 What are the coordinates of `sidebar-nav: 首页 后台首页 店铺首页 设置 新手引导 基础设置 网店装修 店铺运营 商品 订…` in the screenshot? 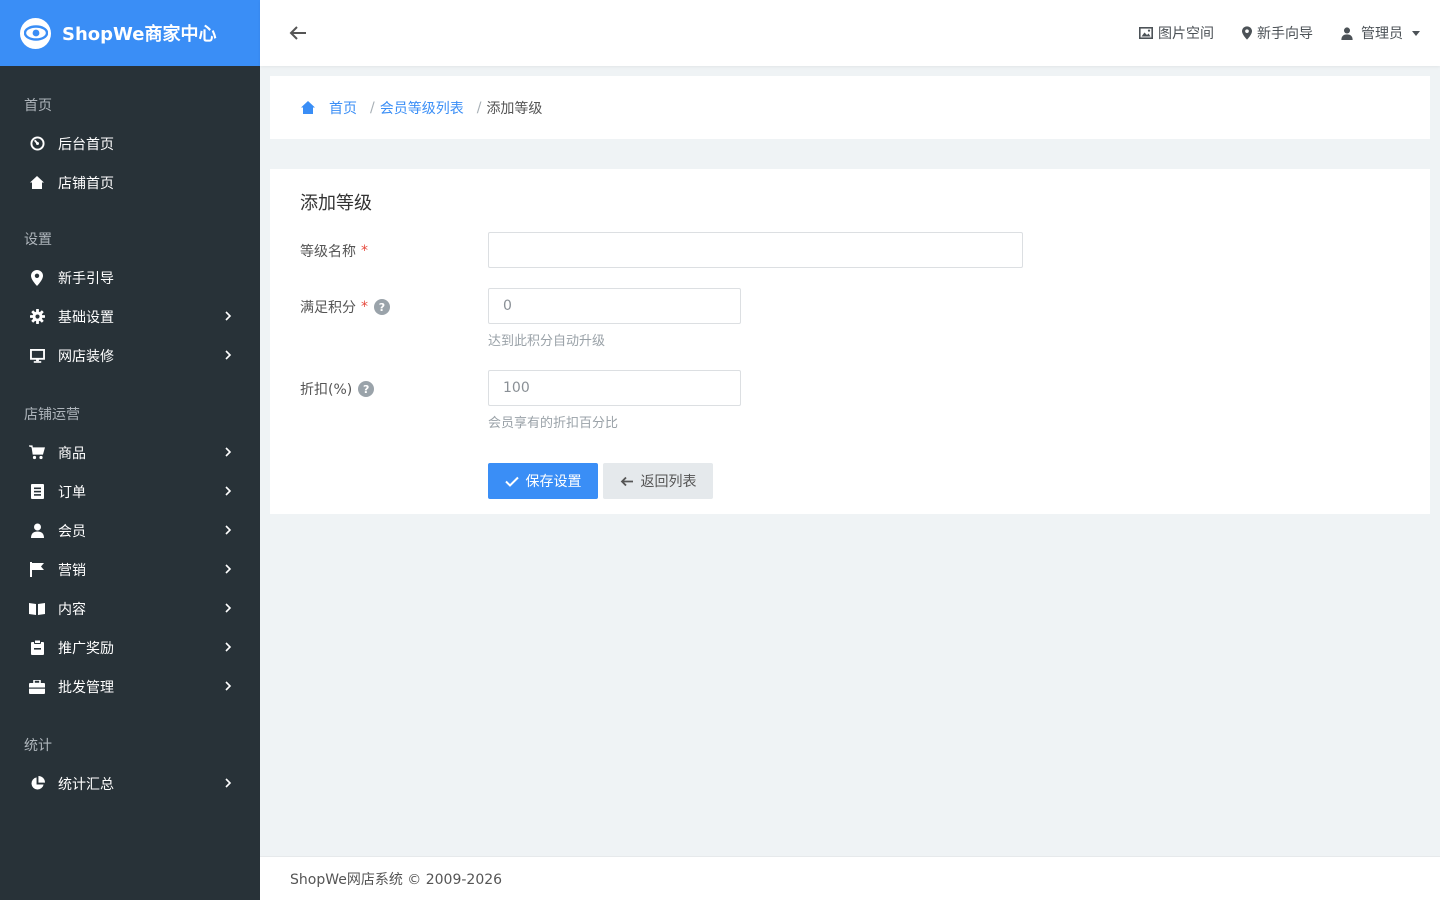 It's located at (130, 434).